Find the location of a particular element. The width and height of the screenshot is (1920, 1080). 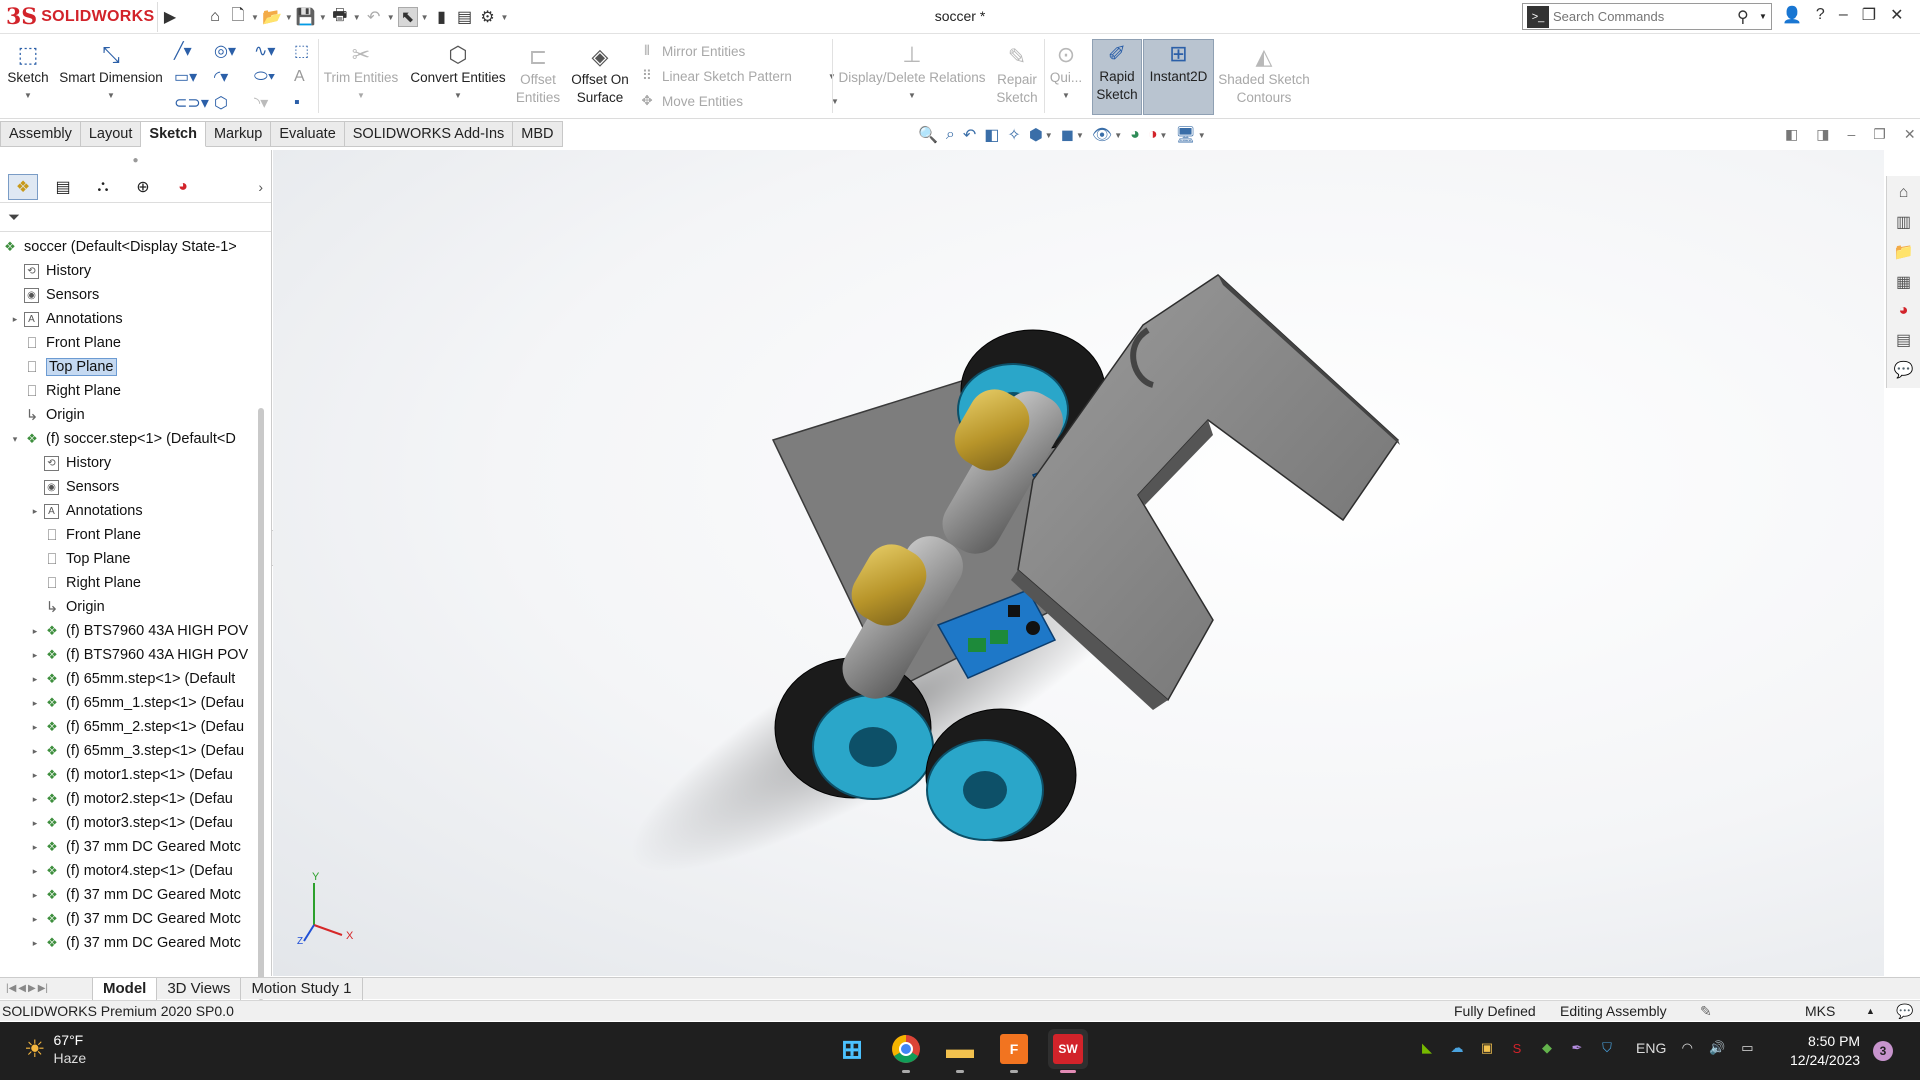

tab-solidworks-add-ins: SOLIDWORKS Add-Ins is located at coordinates (429, 134).